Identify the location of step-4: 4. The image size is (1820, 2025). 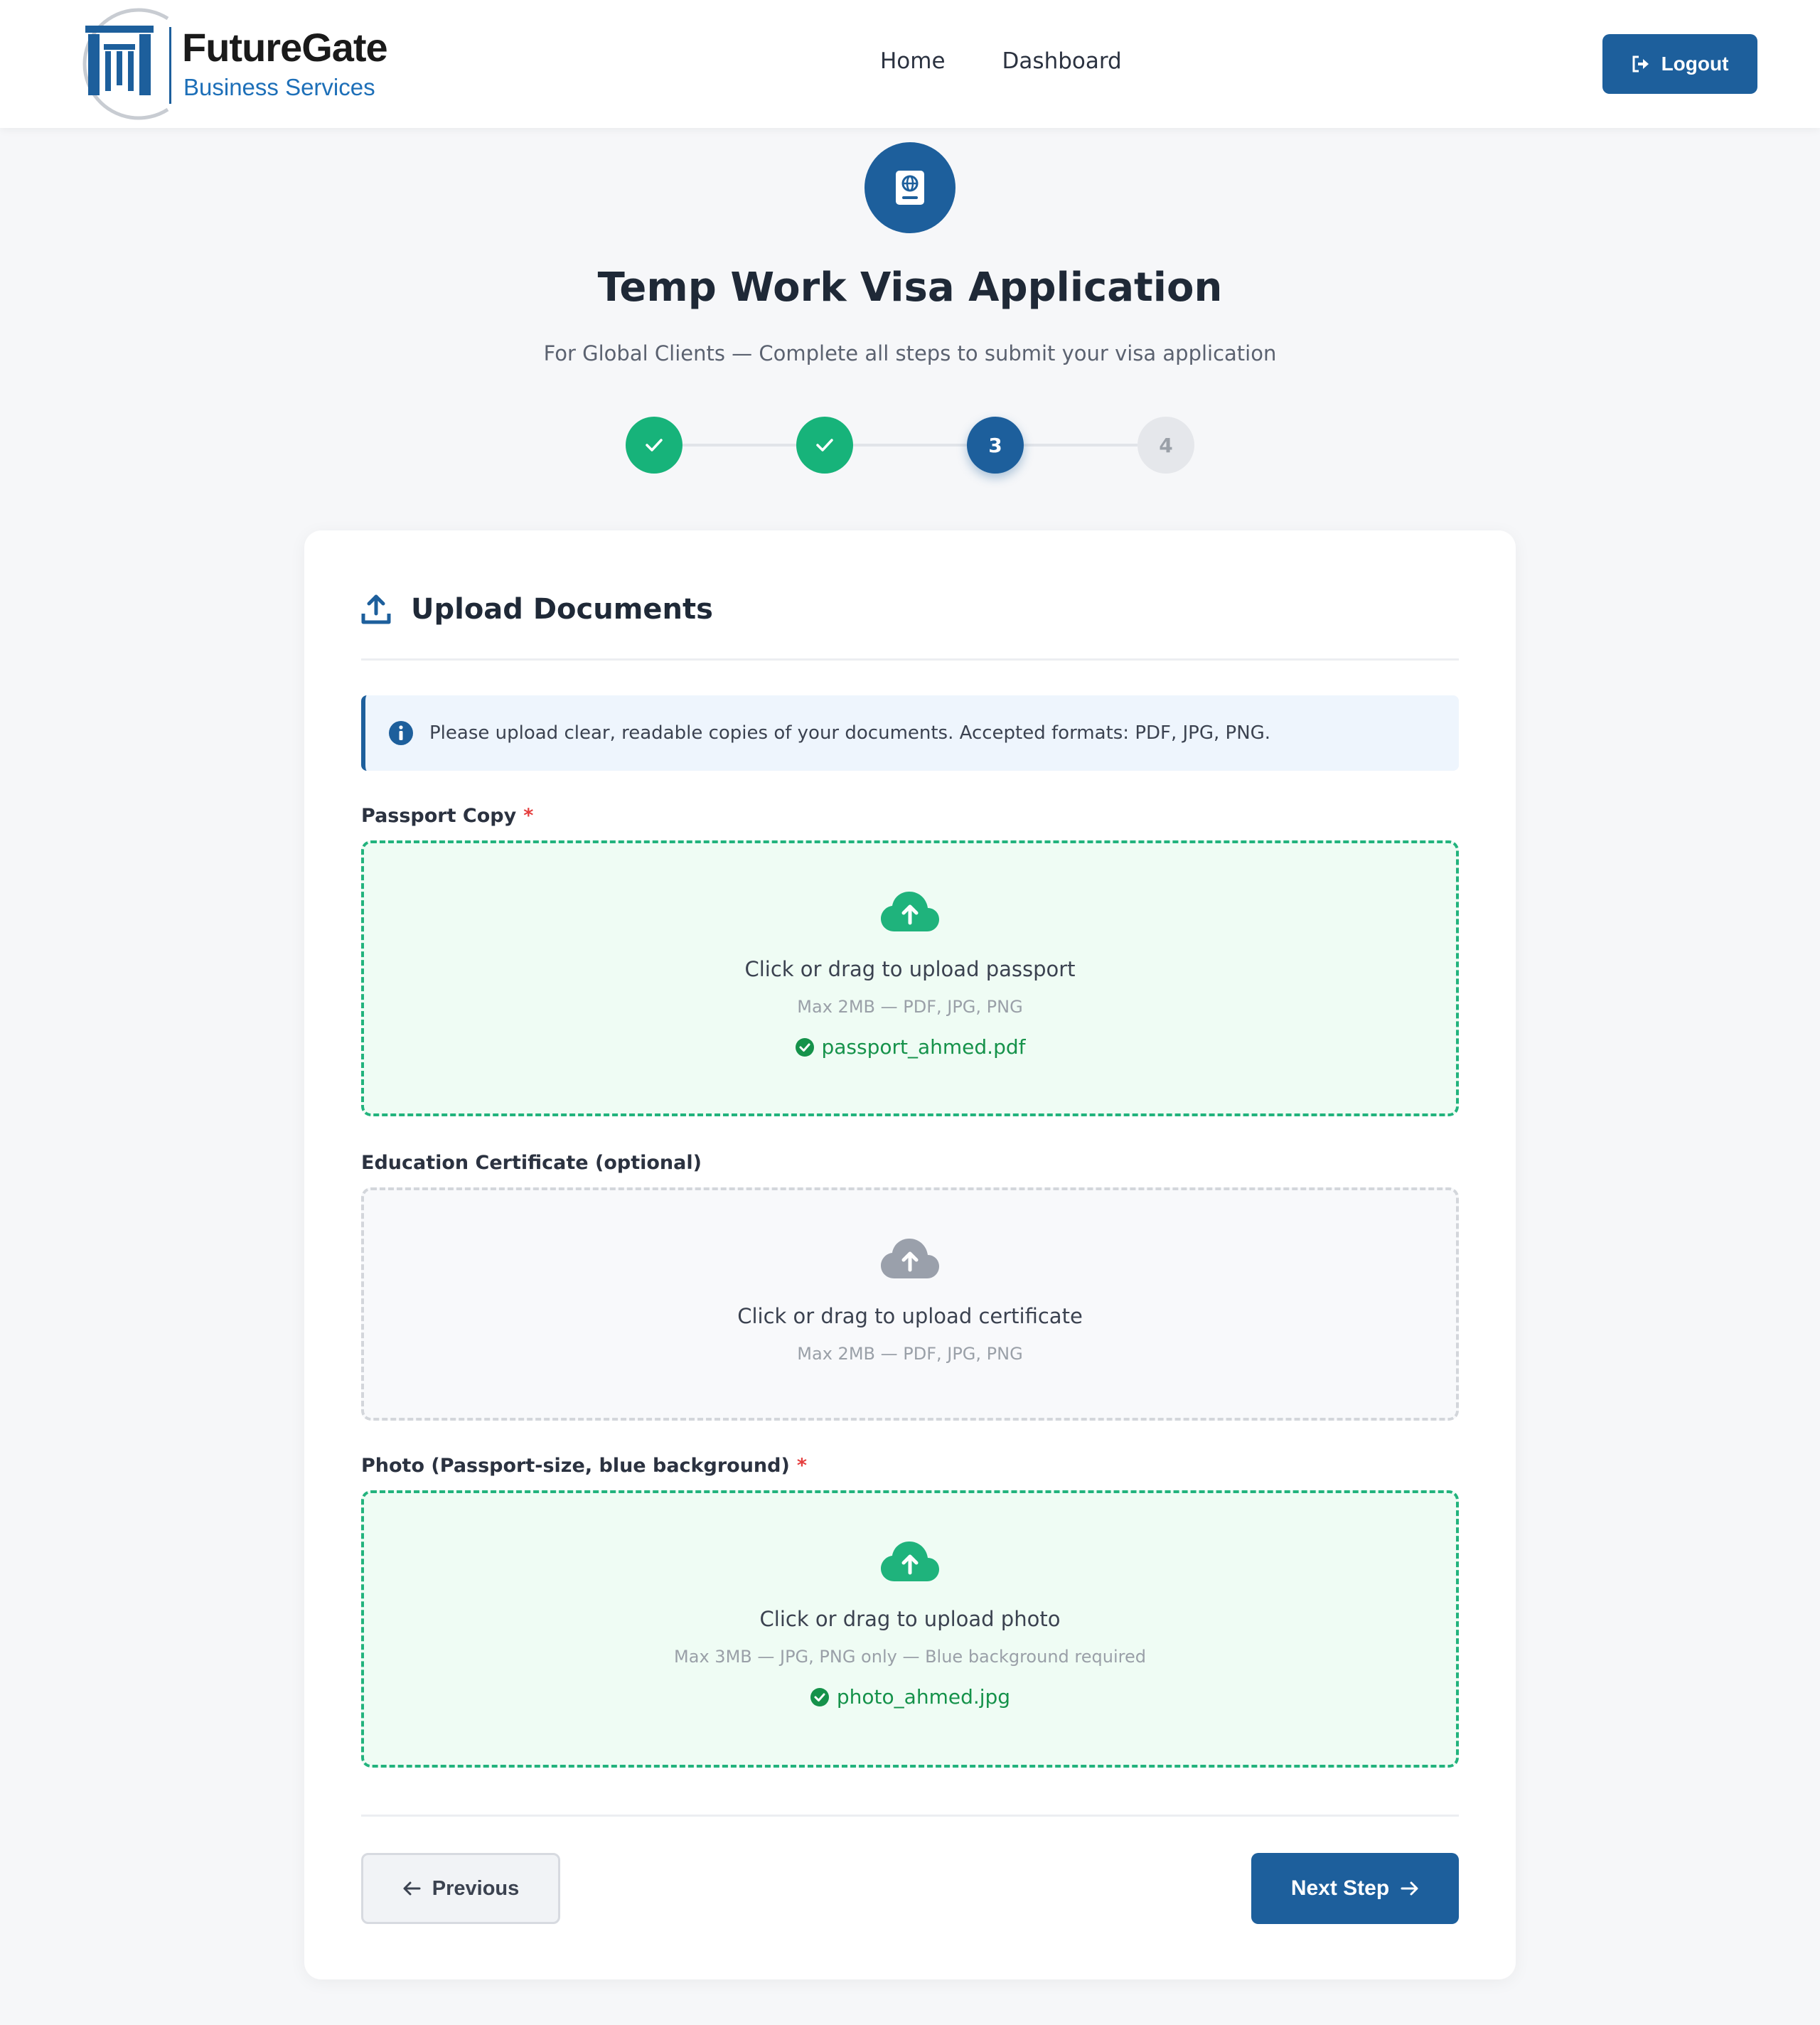
(1166, 445).